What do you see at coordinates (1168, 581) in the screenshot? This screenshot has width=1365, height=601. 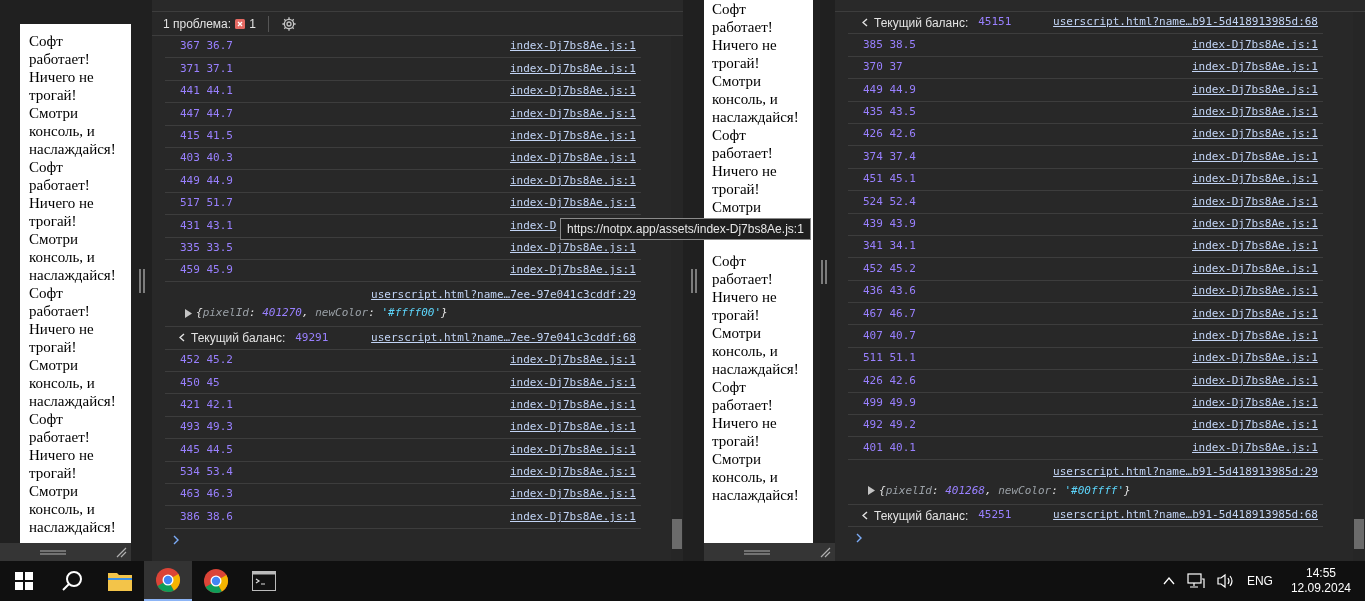 I see `chevron-up-icon` at bounding box center [1168, 581].